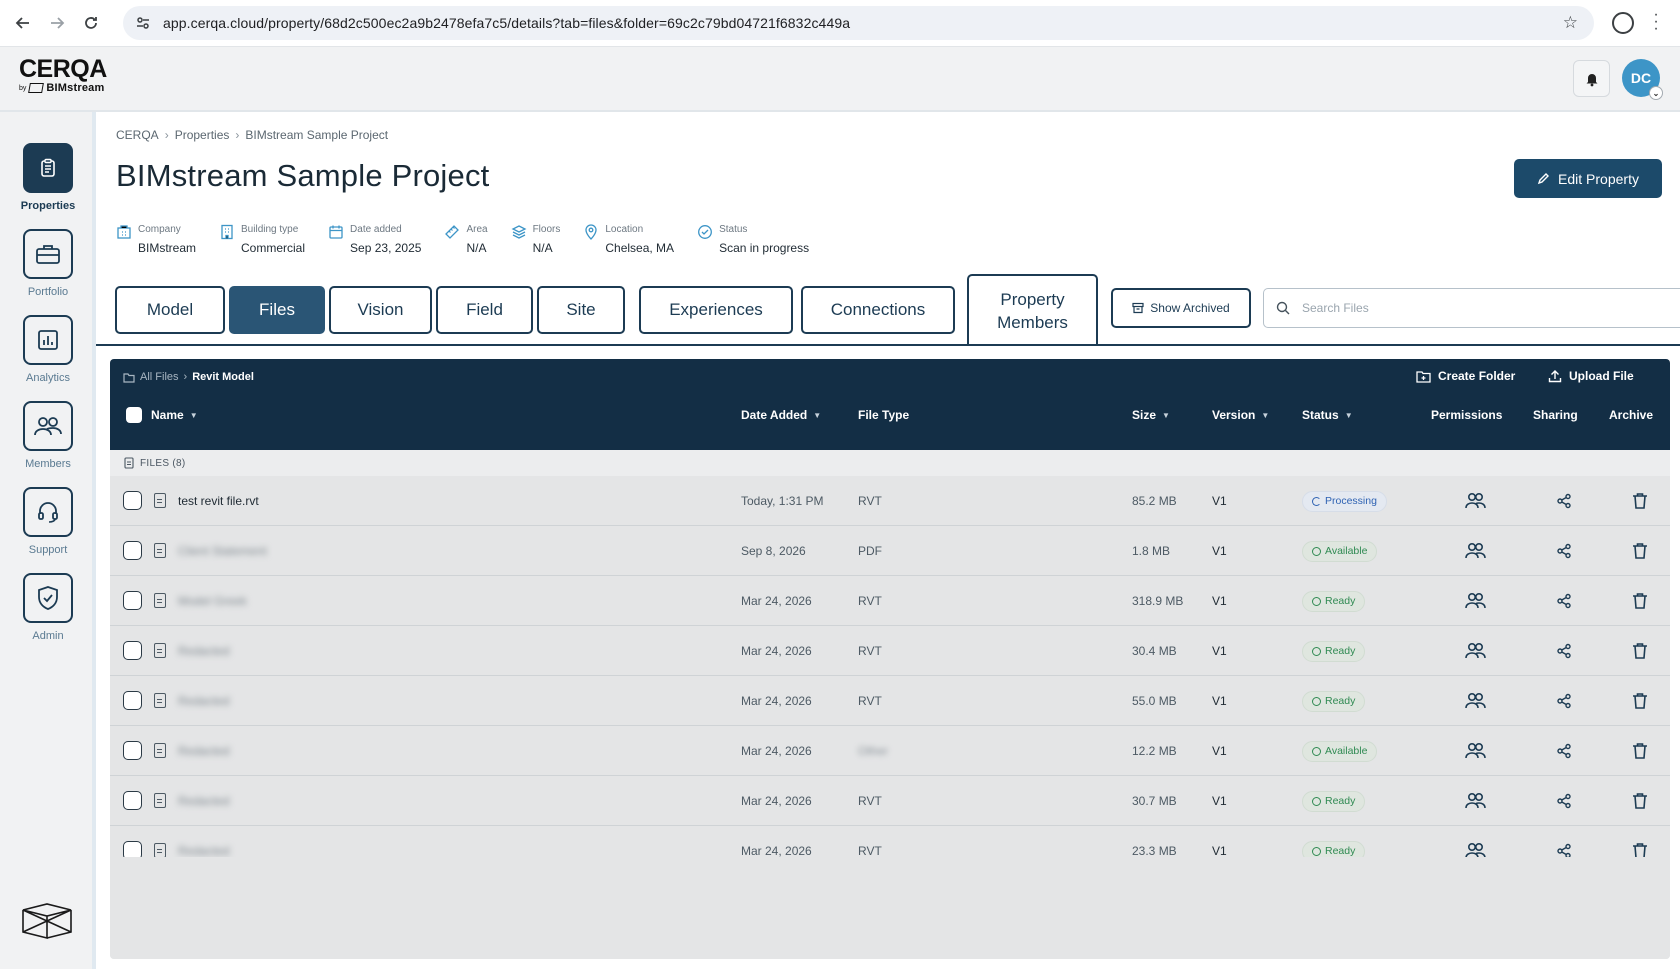 The image size is (1680, 969). Describe the element at coordinates (1151, 415) in the screenshot. I see `column-size: Size ▼` at that location.